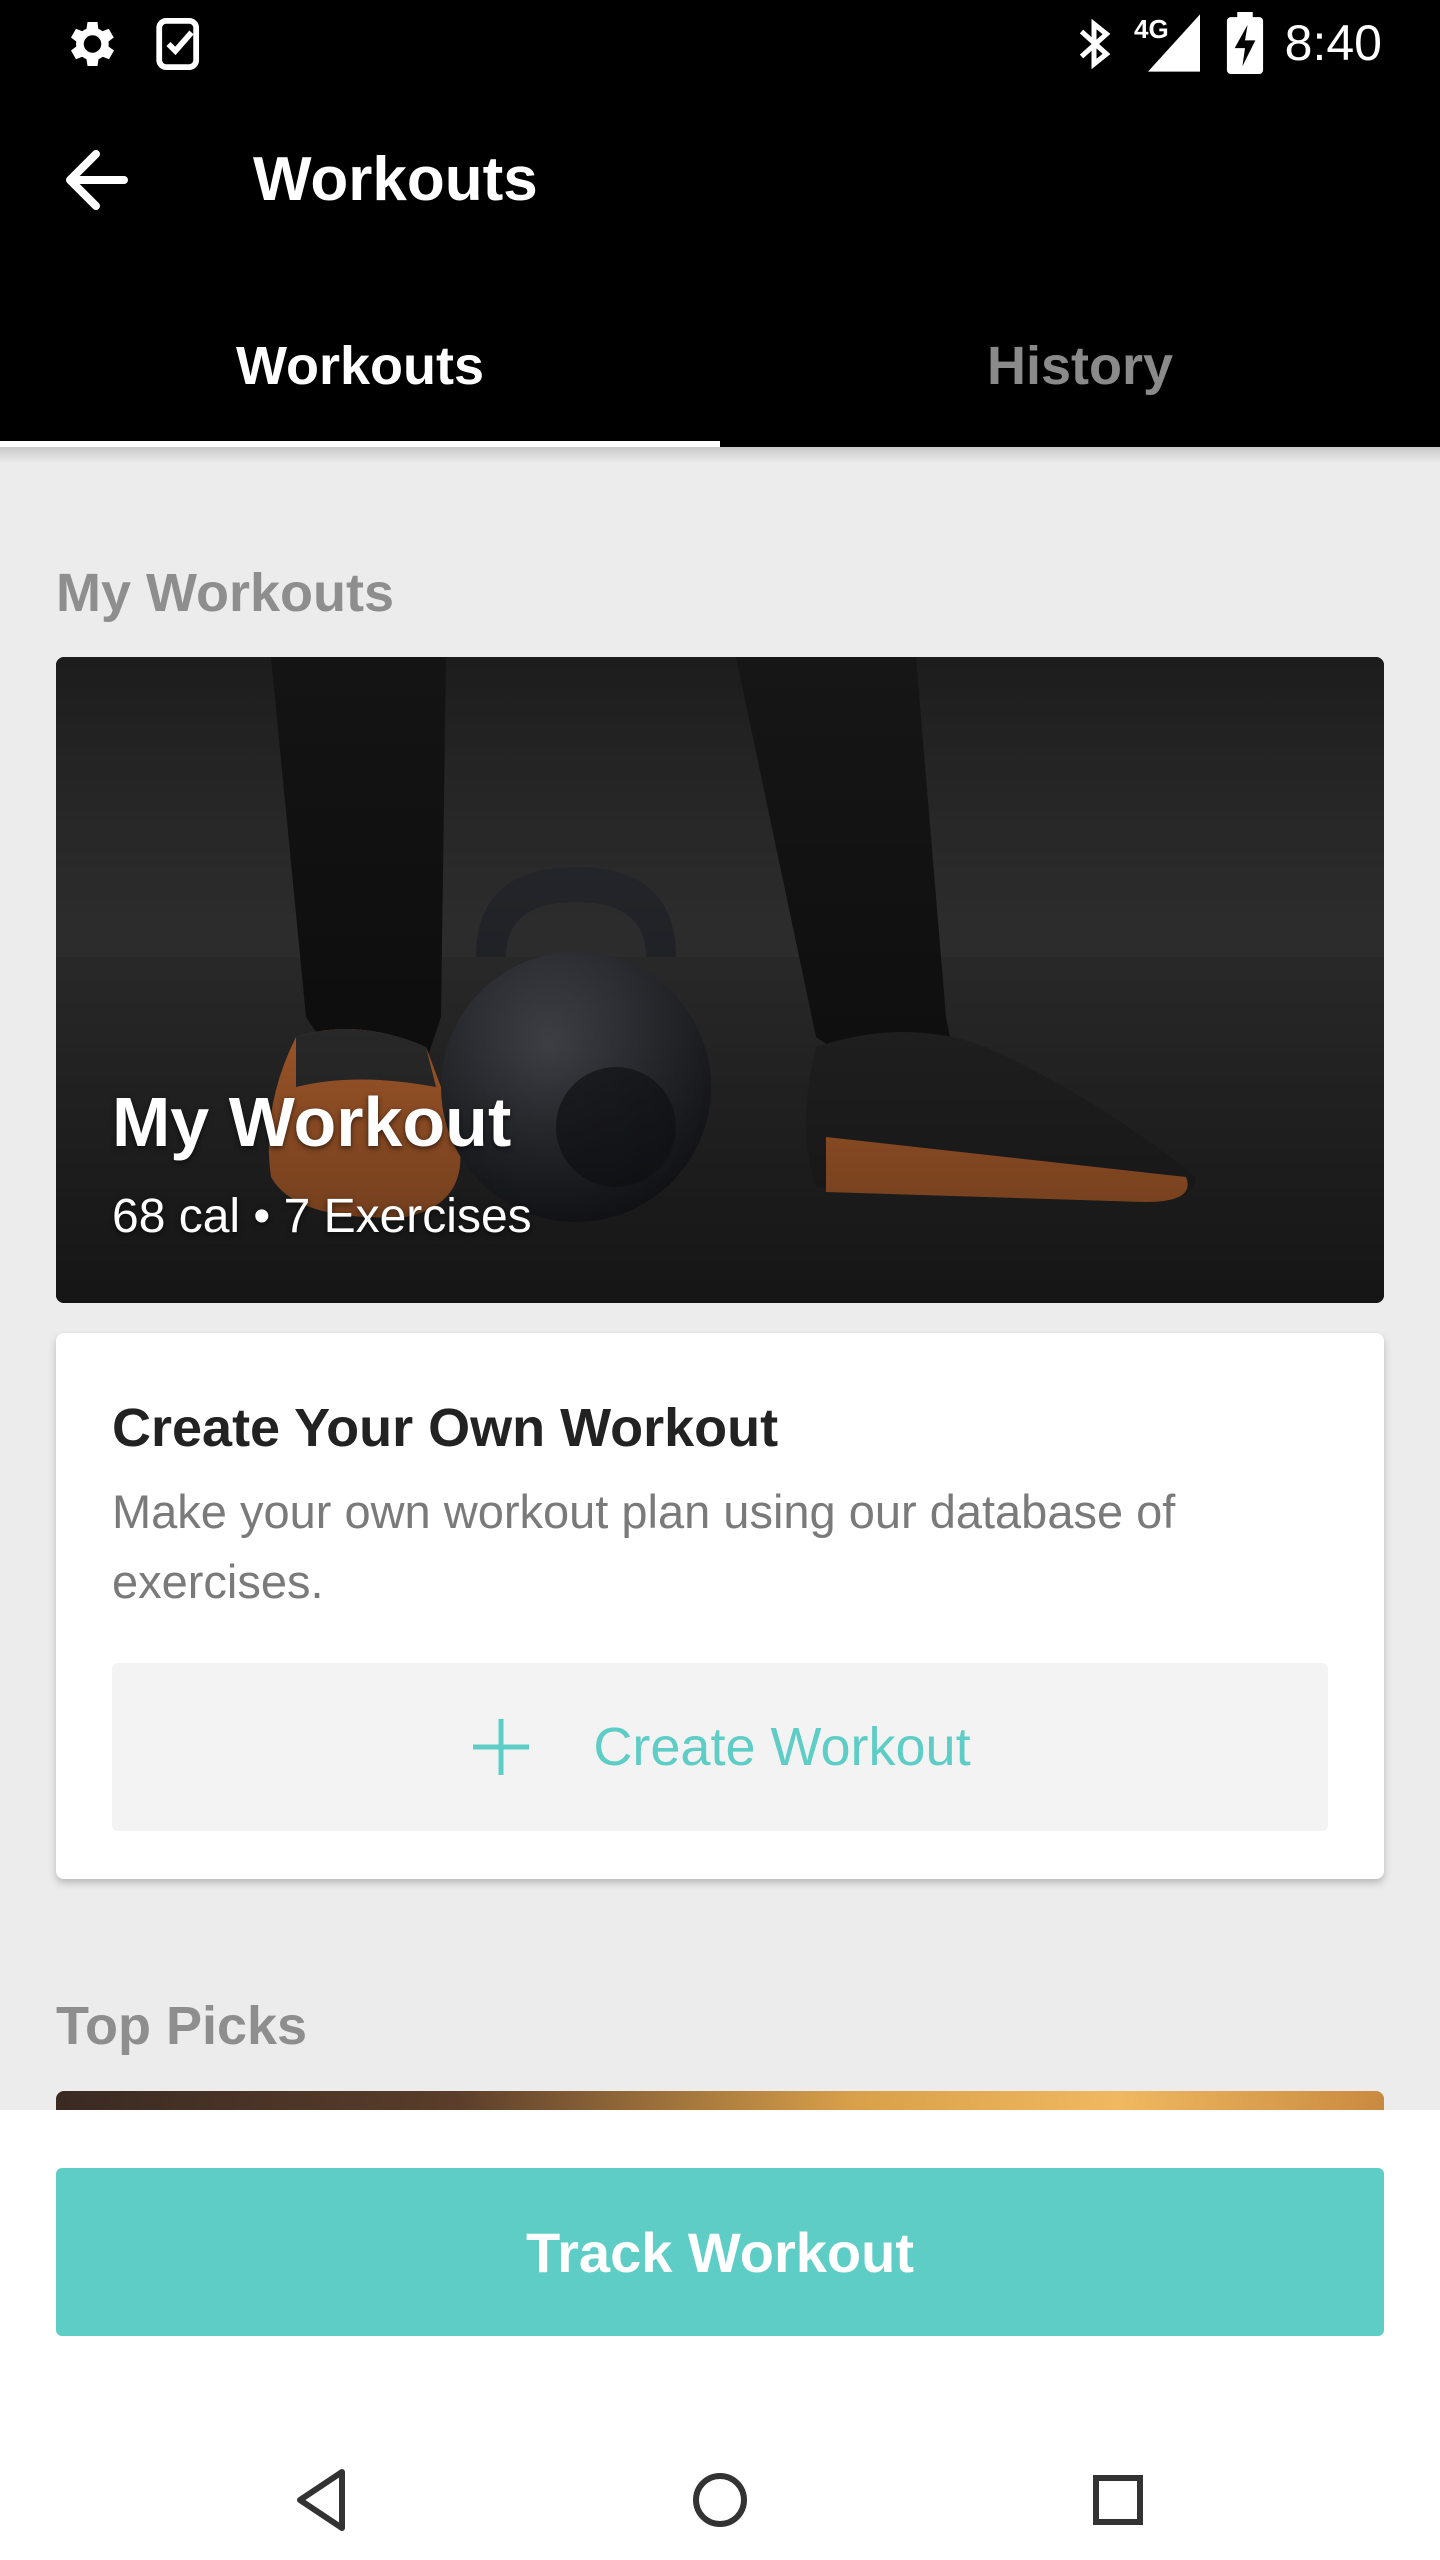 This screenshot has height=2560, width=1440. I want to click on workout-card-subtitle: 68 cal • 7 Exercises, so click(322, 1216).